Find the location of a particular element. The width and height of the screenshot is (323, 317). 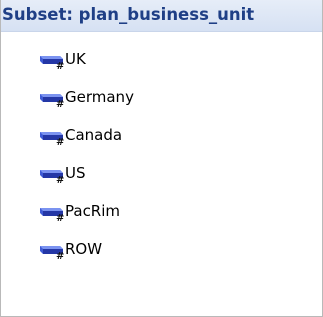

list-item: # ROW is located at coordinates (70, 250).